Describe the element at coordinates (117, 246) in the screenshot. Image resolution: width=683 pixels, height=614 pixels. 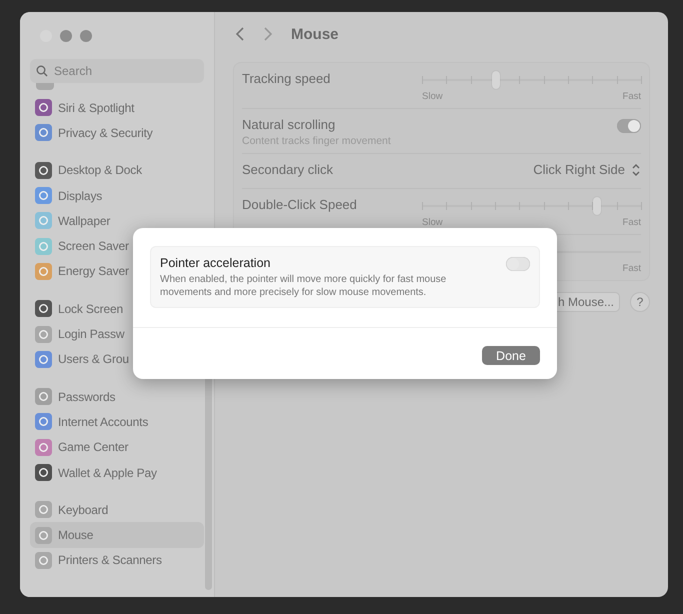
I see `sidebar-item: Screen Saver` at that location.